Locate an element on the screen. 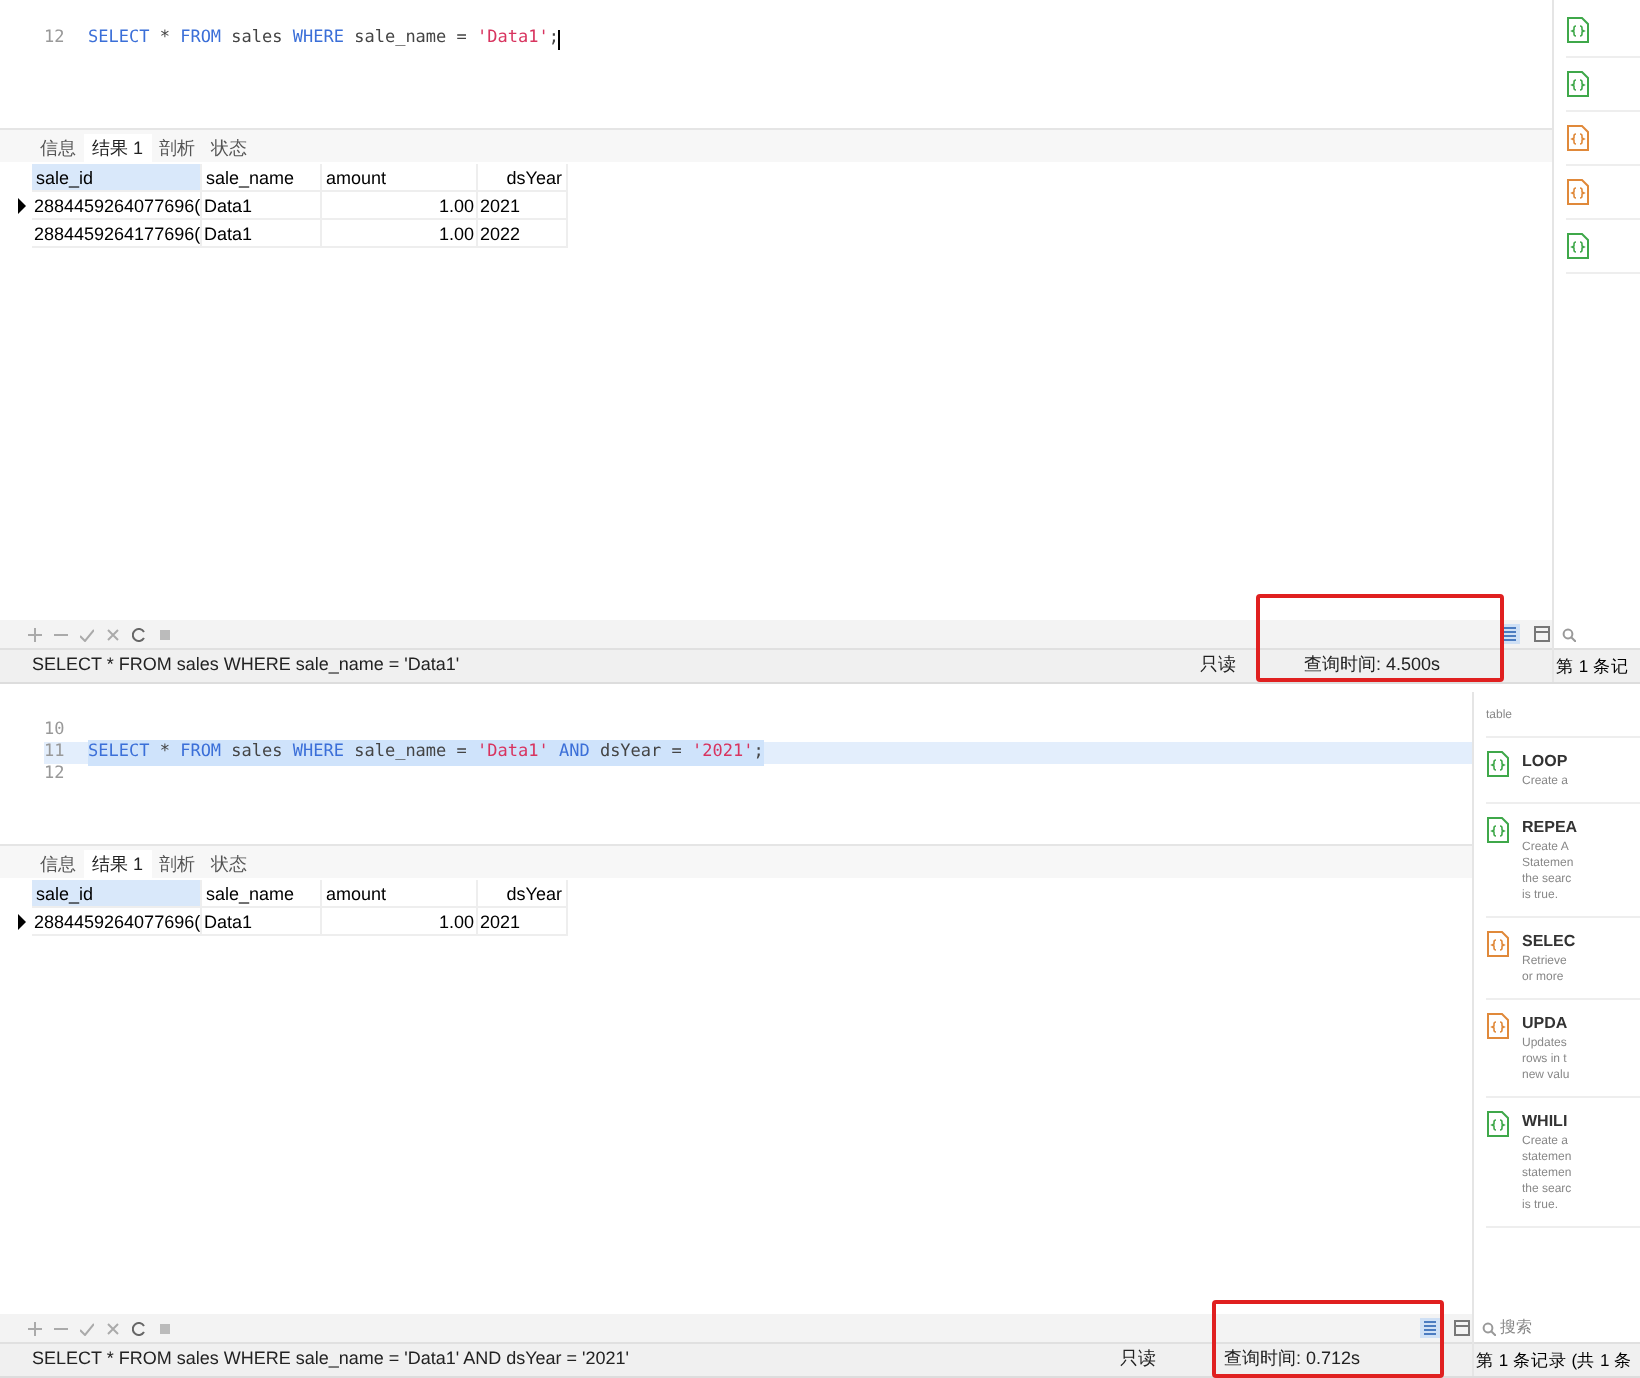 The image size is (1640, 1378). query-time: 查询时间: 4.500s is located at coordinates (1373, 665).